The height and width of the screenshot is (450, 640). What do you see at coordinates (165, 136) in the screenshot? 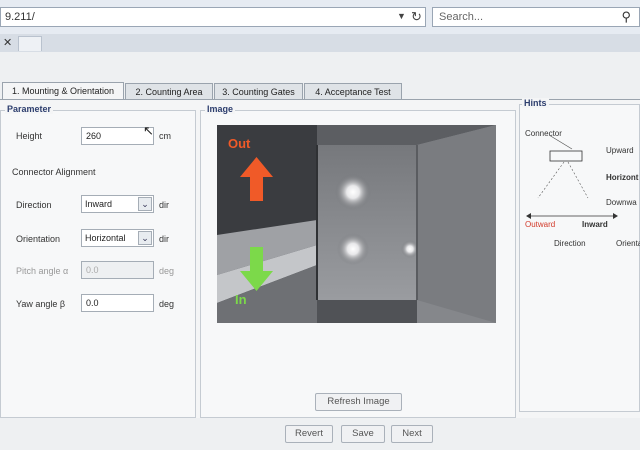
I see `height-unit: cm` at bounding box center [165, 136].